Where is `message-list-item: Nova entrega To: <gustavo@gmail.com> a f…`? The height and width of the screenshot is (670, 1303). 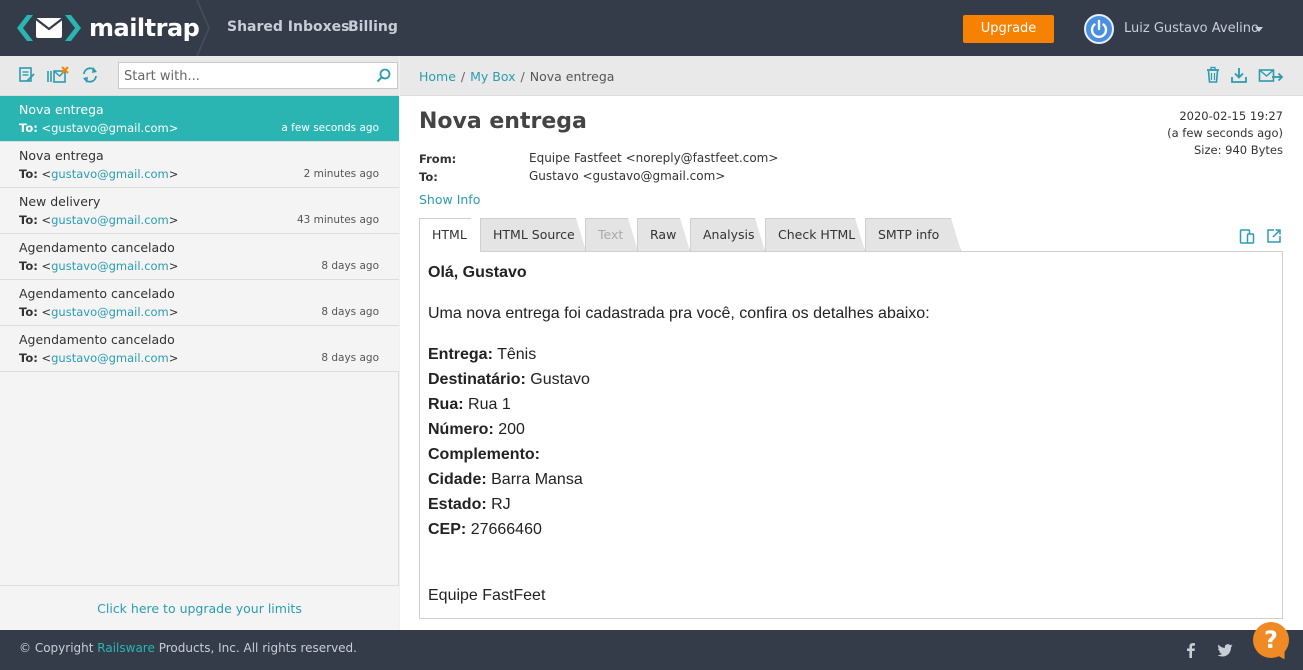
message-list-item: Nova entrega To: <gustavo@gmail.com> a f… is located at coordinates (199, 119).